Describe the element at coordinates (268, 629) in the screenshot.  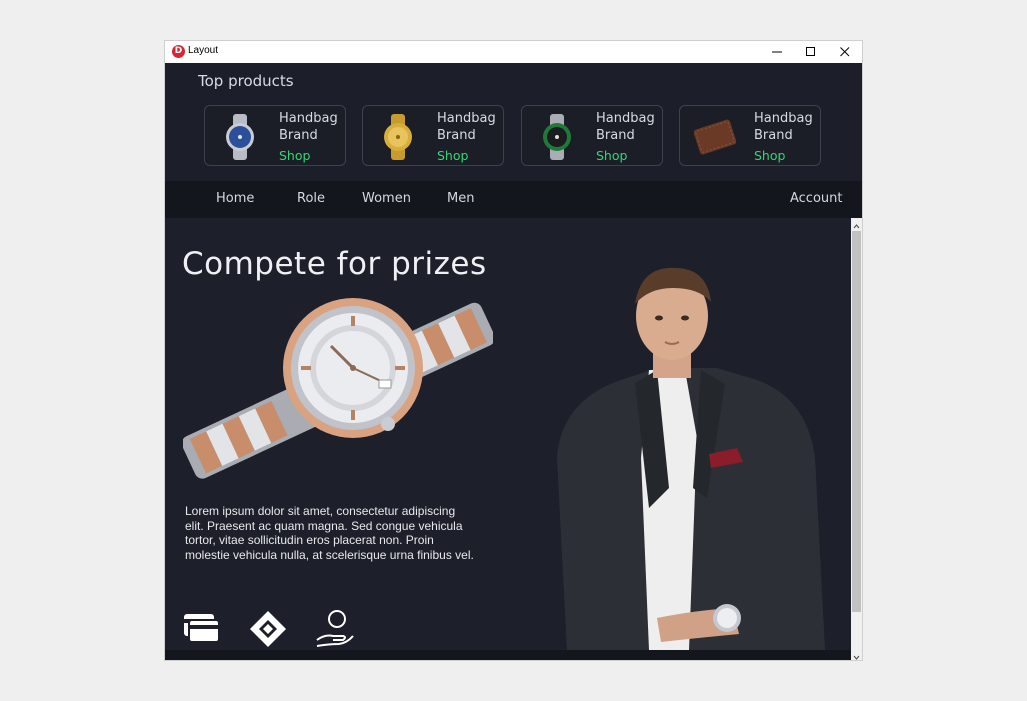
I see `diamond-icon` at that location.